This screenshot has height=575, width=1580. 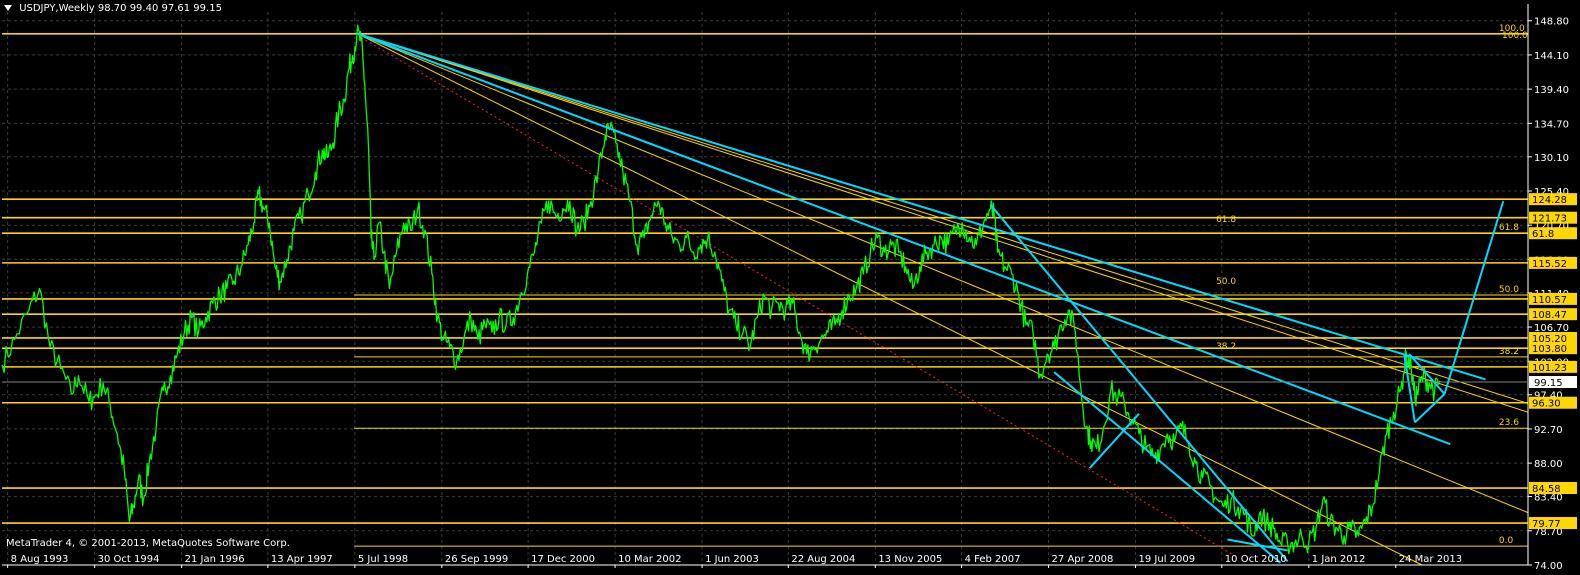 What do you see at coordinates (40, 559) in the screenshot?
I see `x-tick-label: 8 Aug 1993` at bounding box center [40, 559].